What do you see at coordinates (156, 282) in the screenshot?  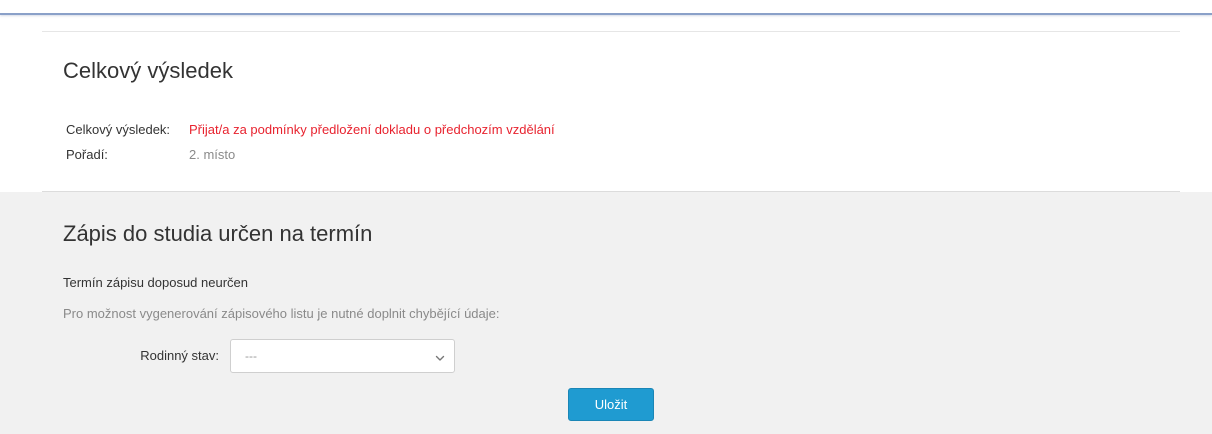 I see `term-status: Termín zápisu doposud neurčen` at bounding box center [156, 282].